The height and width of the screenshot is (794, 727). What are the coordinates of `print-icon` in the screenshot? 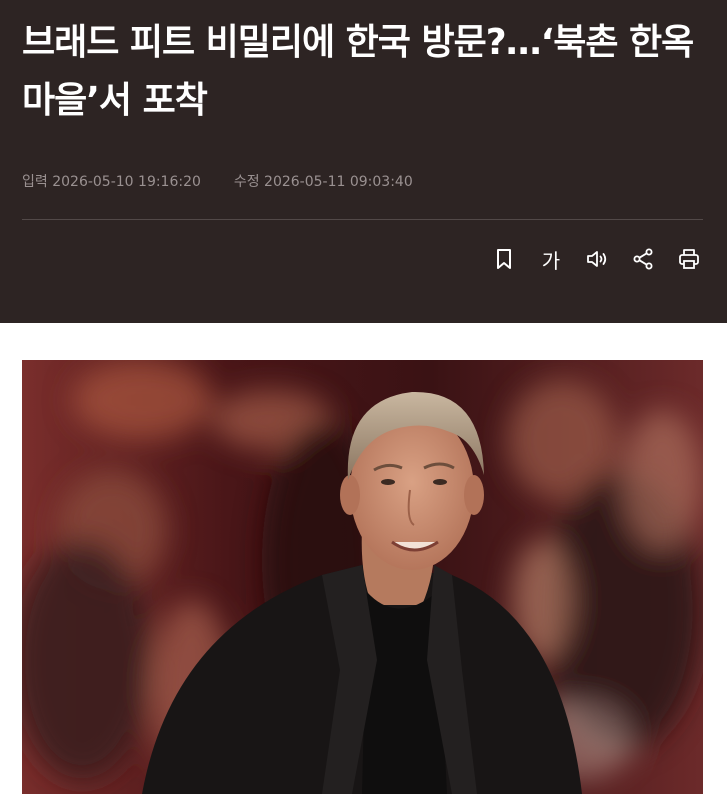 It's located at (689, 259).